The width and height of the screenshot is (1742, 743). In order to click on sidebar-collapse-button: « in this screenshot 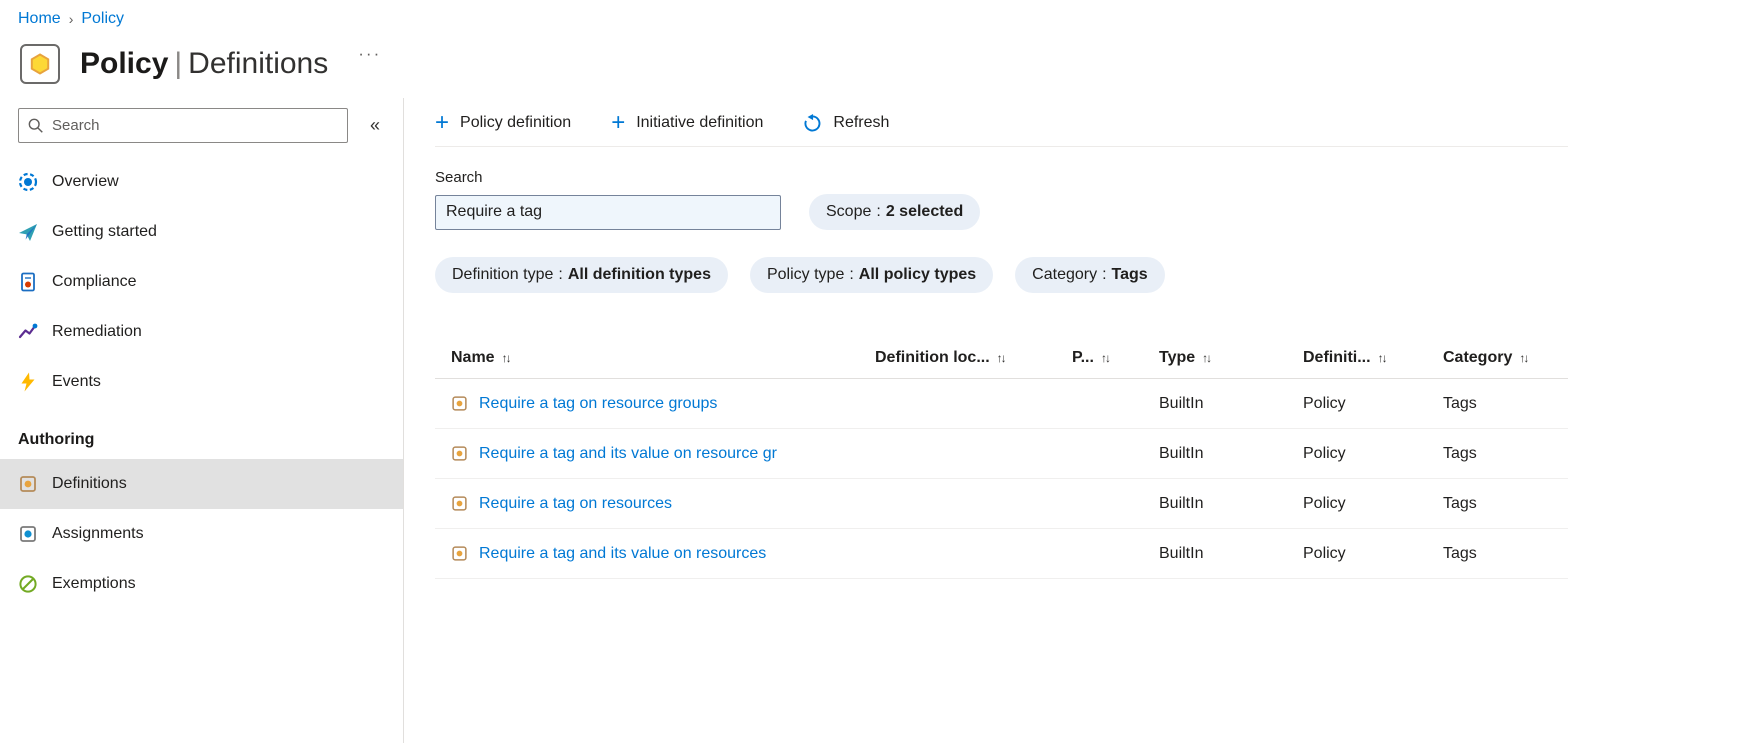, I will do `click(375, 125)`.